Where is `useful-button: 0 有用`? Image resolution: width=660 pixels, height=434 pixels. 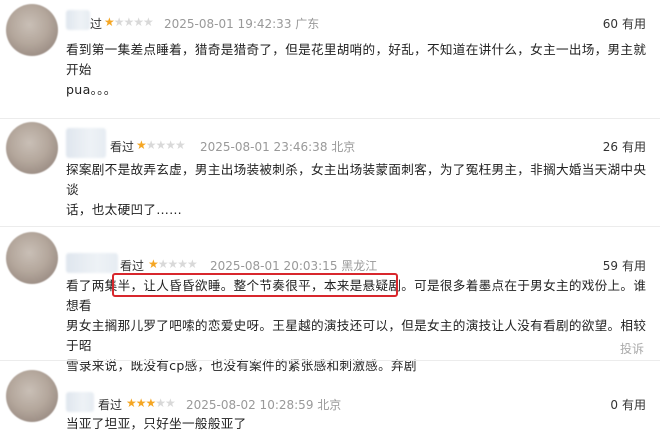 useful-button: 0 有用 is located at coordinates (628, 404).